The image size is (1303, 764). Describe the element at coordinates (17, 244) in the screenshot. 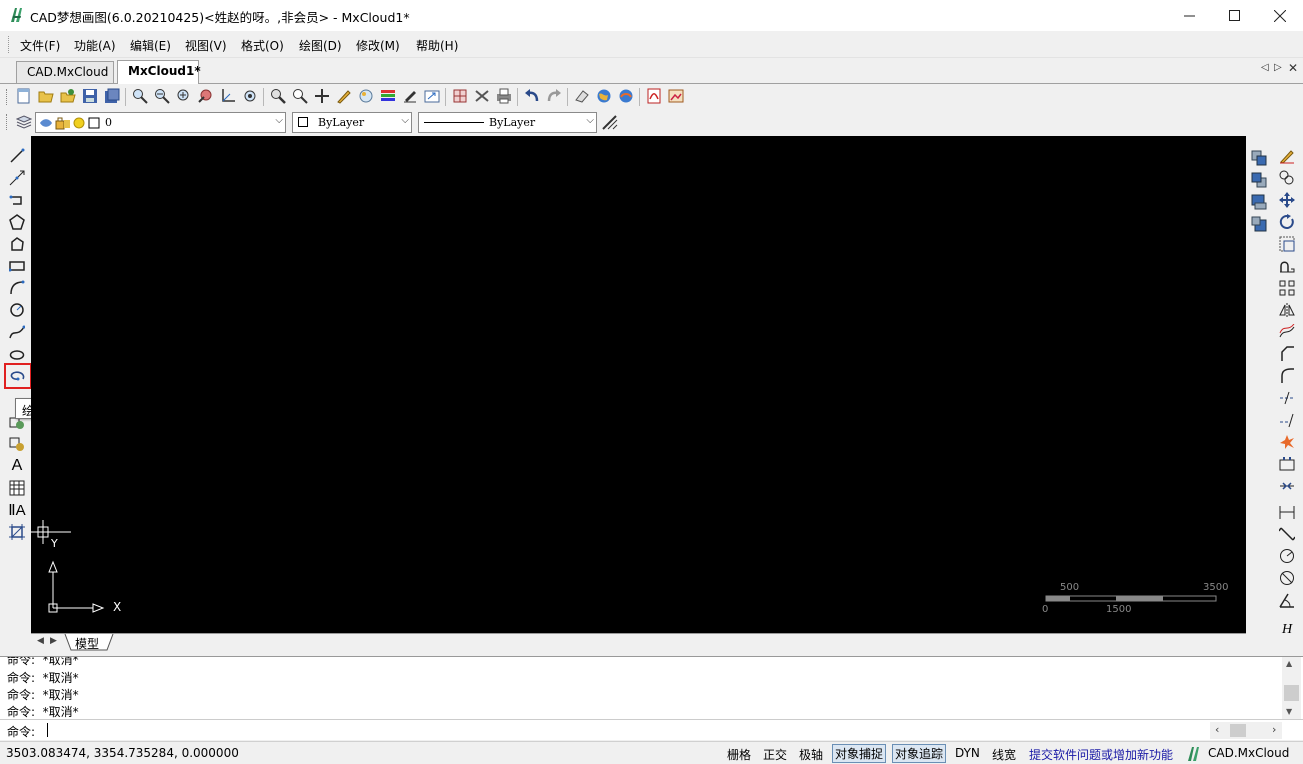

I see `pentagon-tool-icon` at that location.